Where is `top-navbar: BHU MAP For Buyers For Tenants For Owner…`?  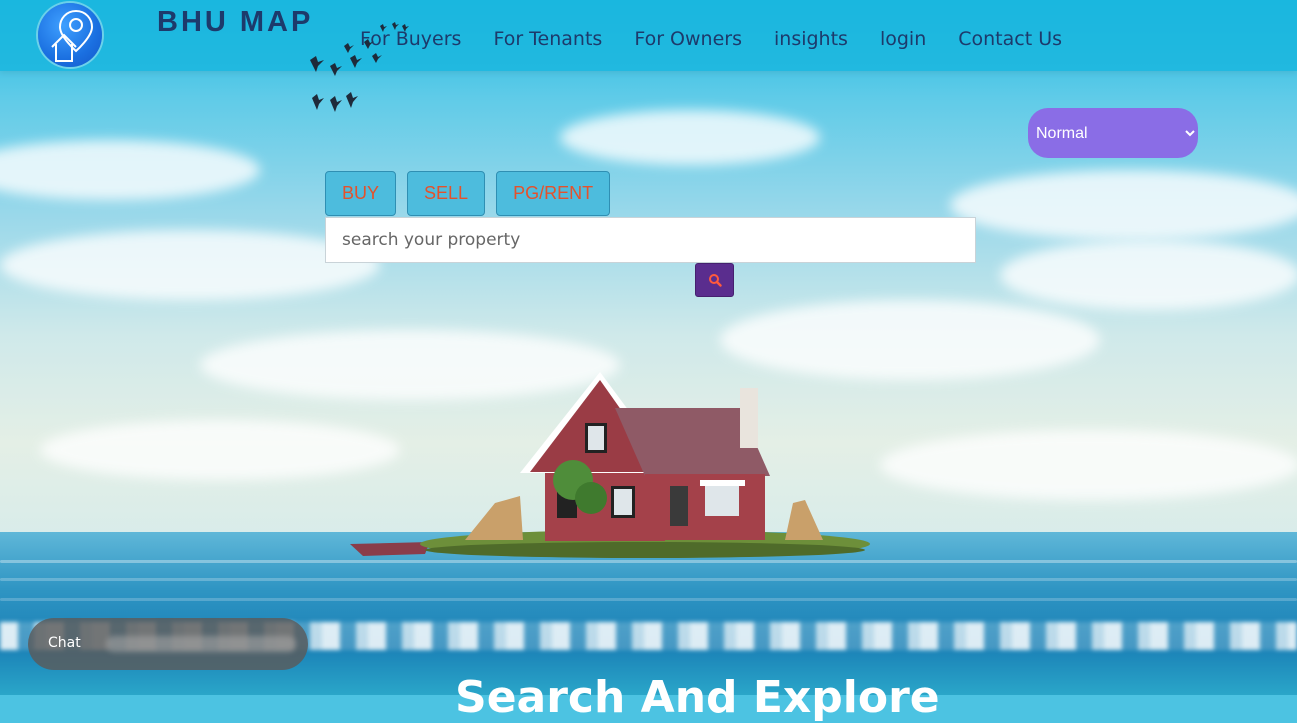 top-navbar: BHU MAP For Buyers For Tenants For Owner… is located at coordinates (648, 35).